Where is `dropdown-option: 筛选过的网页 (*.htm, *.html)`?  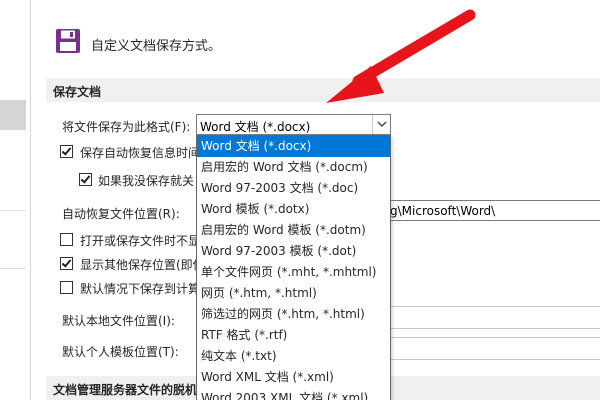
dropdown-option: 筛选过的网页 (*.htm, *.html) is located at coordinates (293, 314).